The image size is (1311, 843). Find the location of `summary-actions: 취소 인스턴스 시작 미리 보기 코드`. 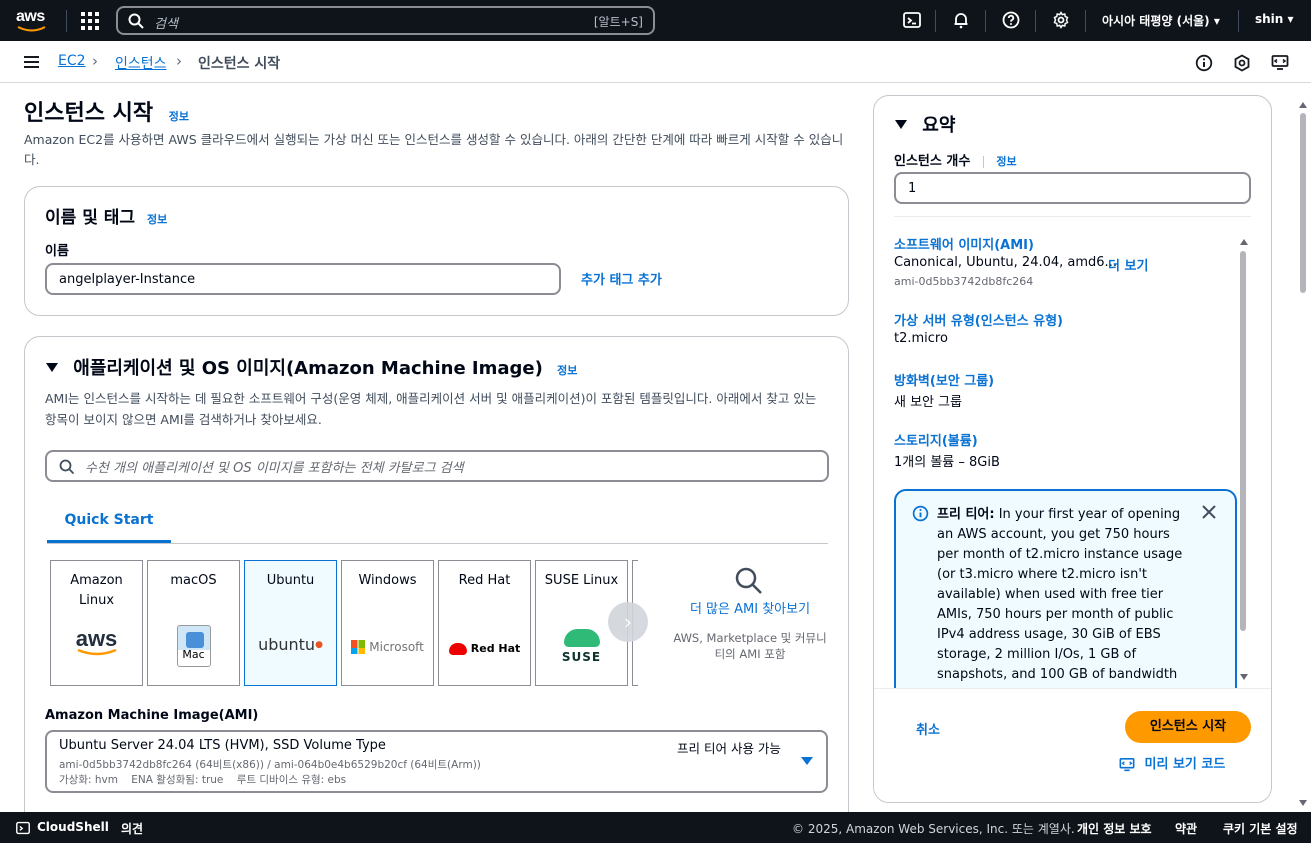

summary-actions: 취소 인스턴스 시작 미리 보기 코드 is located at coordinates (1072, 745).